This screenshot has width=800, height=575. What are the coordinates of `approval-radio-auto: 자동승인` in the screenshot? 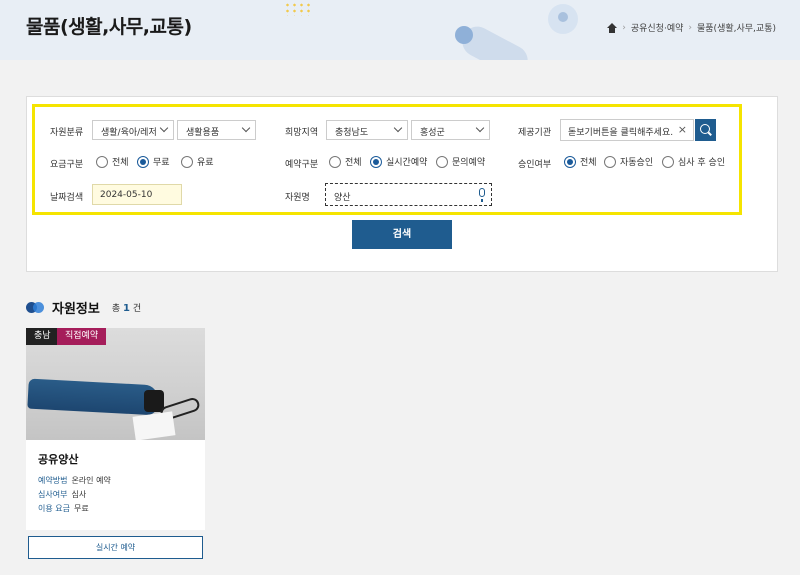 It's located at (628, 161).